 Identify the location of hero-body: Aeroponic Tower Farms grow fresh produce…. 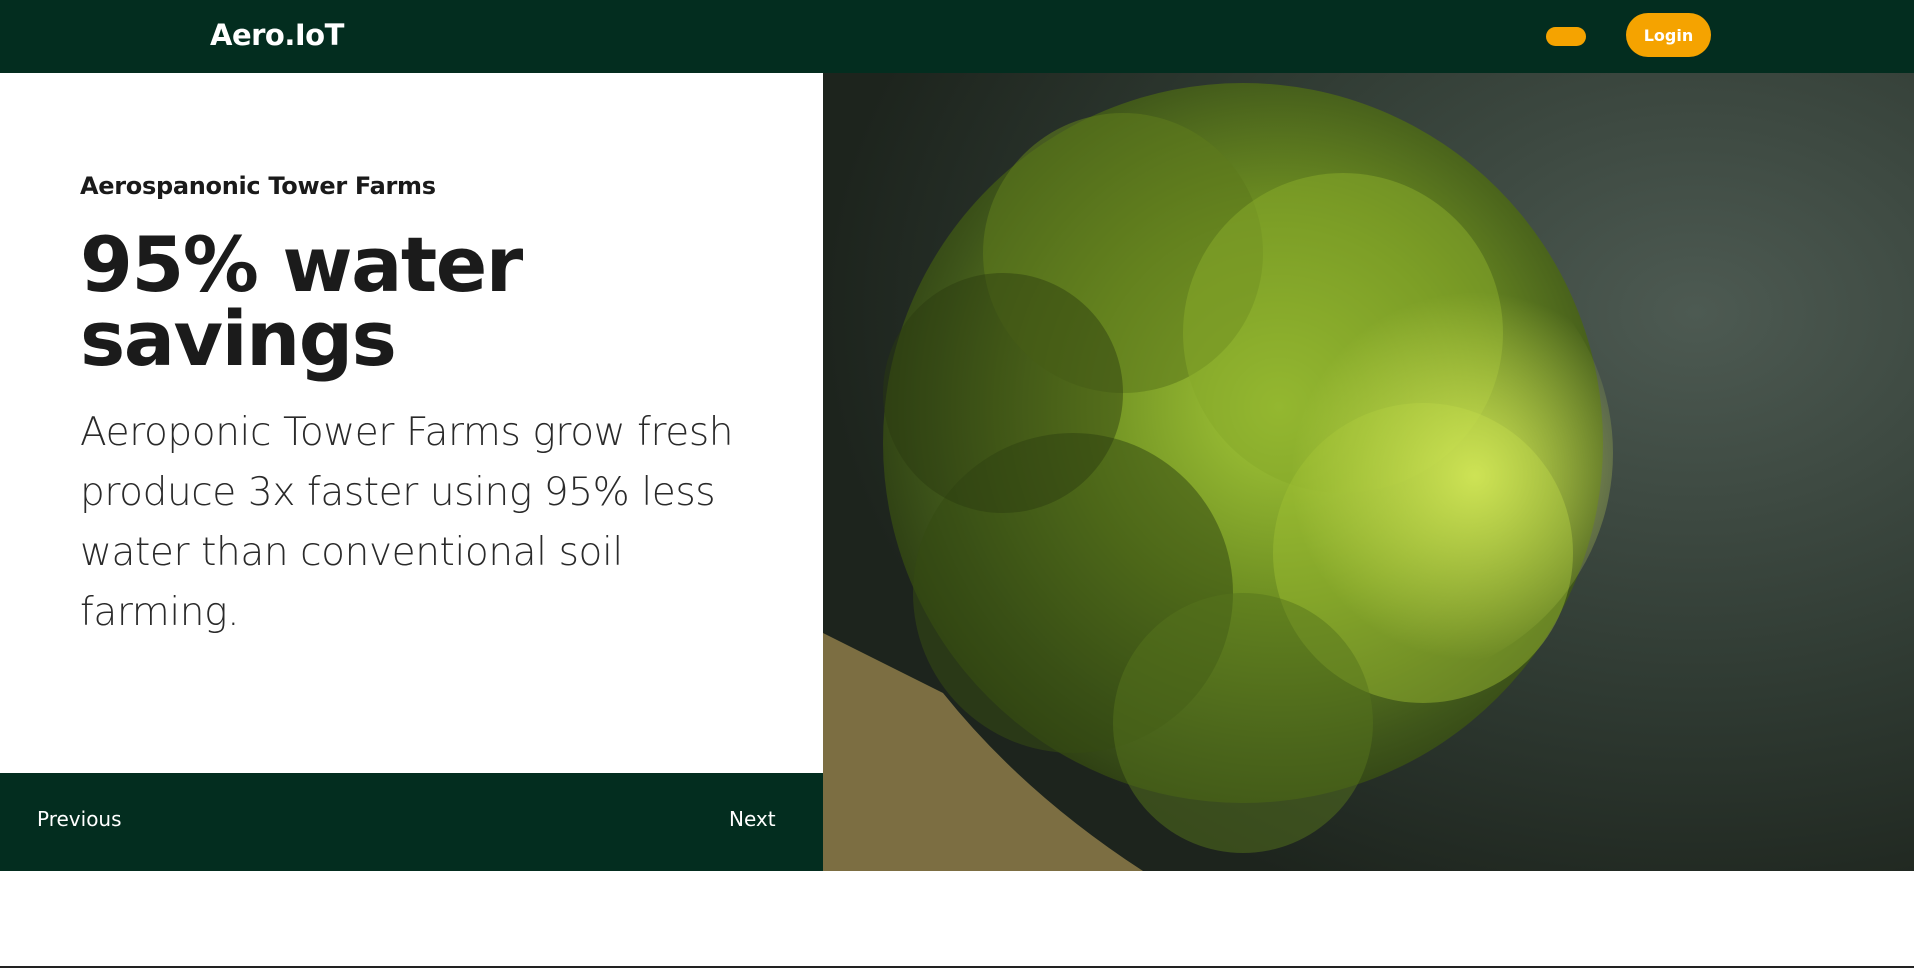
(407, 522).